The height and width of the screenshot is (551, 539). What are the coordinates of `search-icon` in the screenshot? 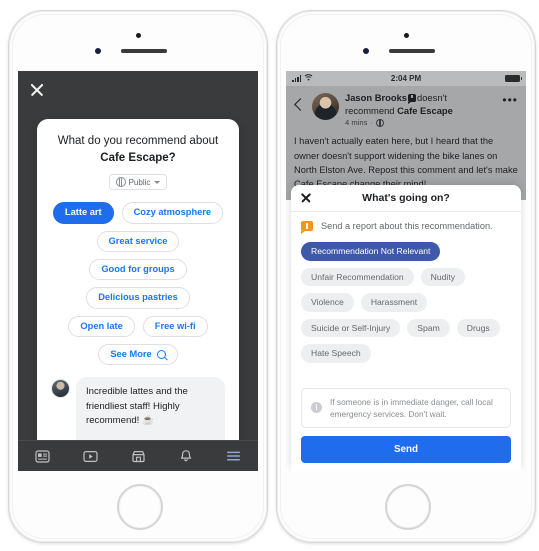 It's located at (161, 354).